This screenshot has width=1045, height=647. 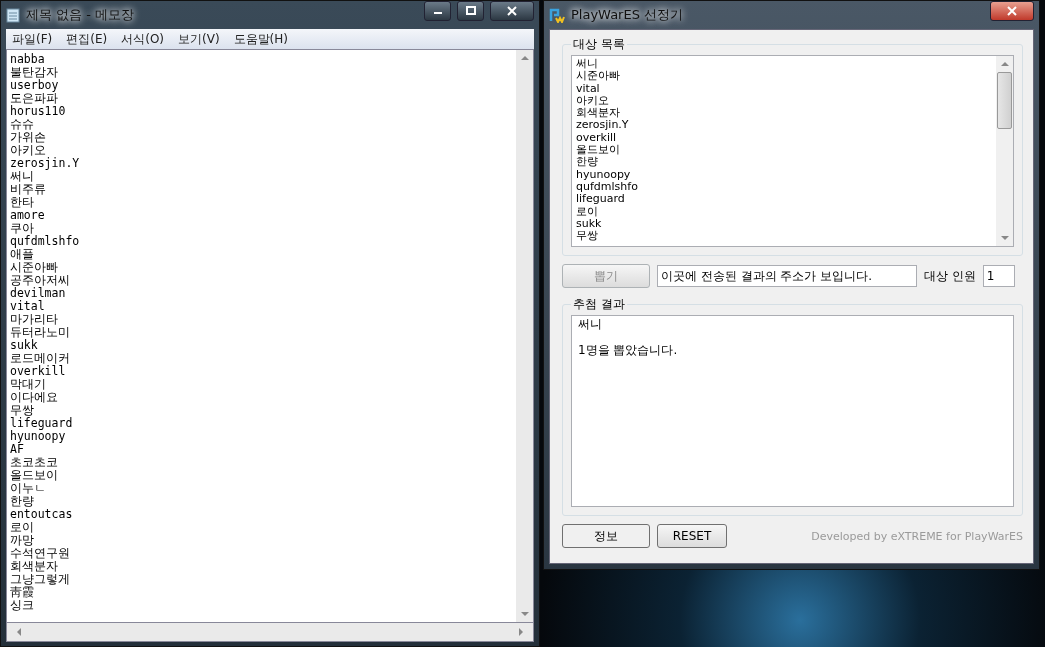 I want to click on list-item: 아키오, so click(x=784, y=101).